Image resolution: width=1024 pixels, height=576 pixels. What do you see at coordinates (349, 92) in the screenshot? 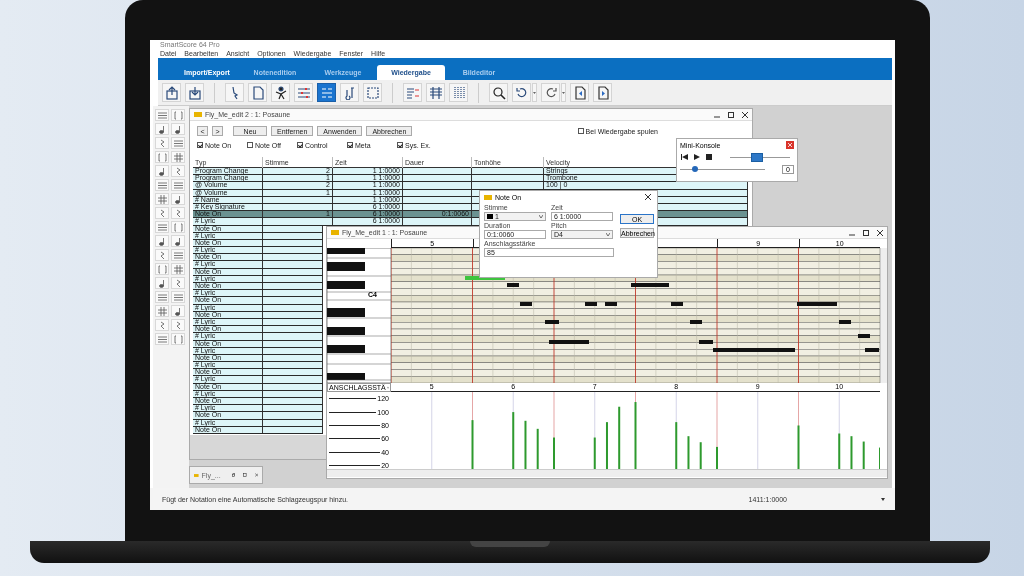
I see `tuning-fork-icon` at bounding box center [349, 92].